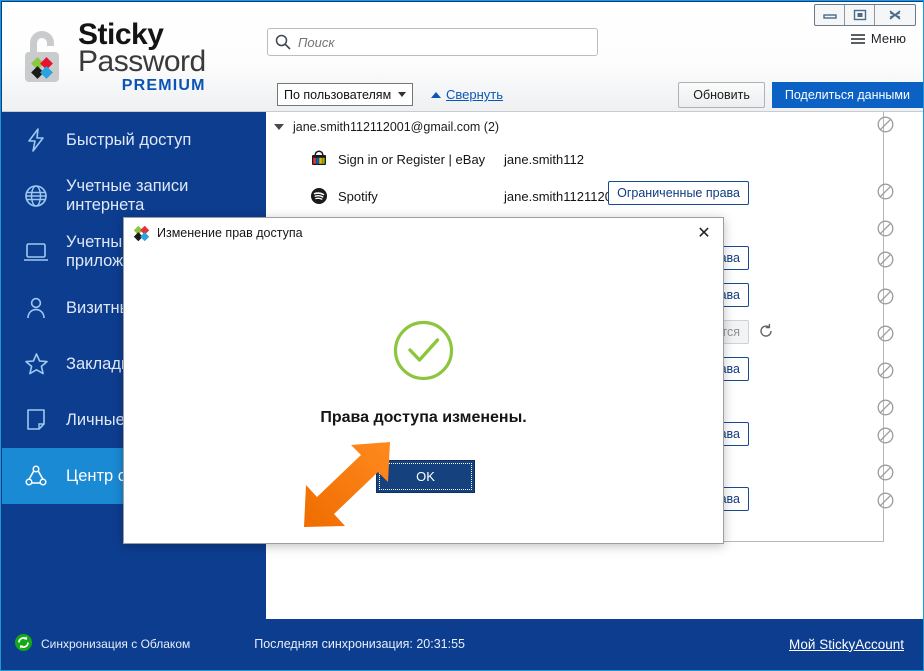 The image size is (924, 671). What do you see at coordinates (36, 196) in the screenshot?
I see `globe-icon` at bounding box center [36, 196].